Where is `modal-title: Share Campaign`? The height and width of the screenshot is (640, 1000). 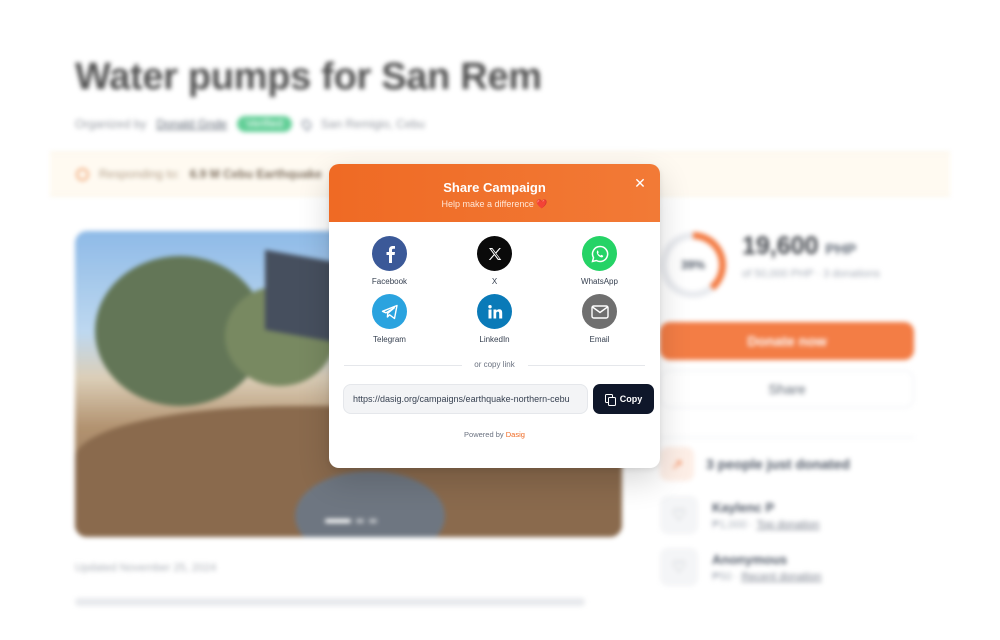 modal-title: Share Campaign is located at coordinates (494, 187).